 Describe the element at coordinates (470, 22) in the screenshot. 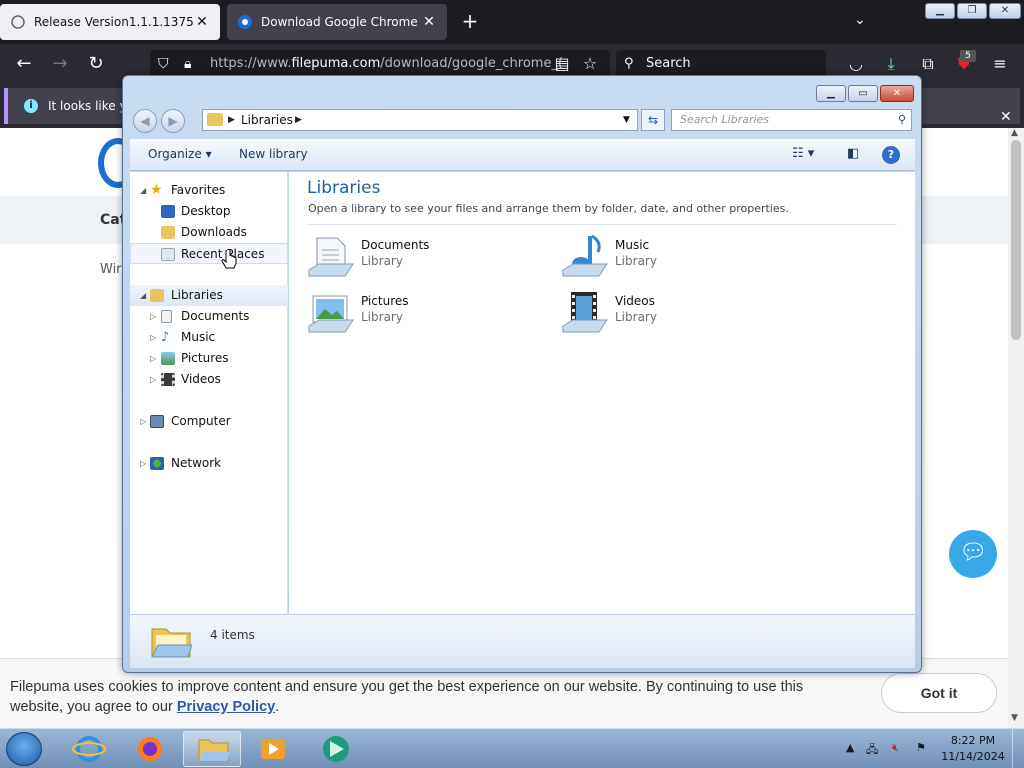

I see `new-tab-button: +` at that location.